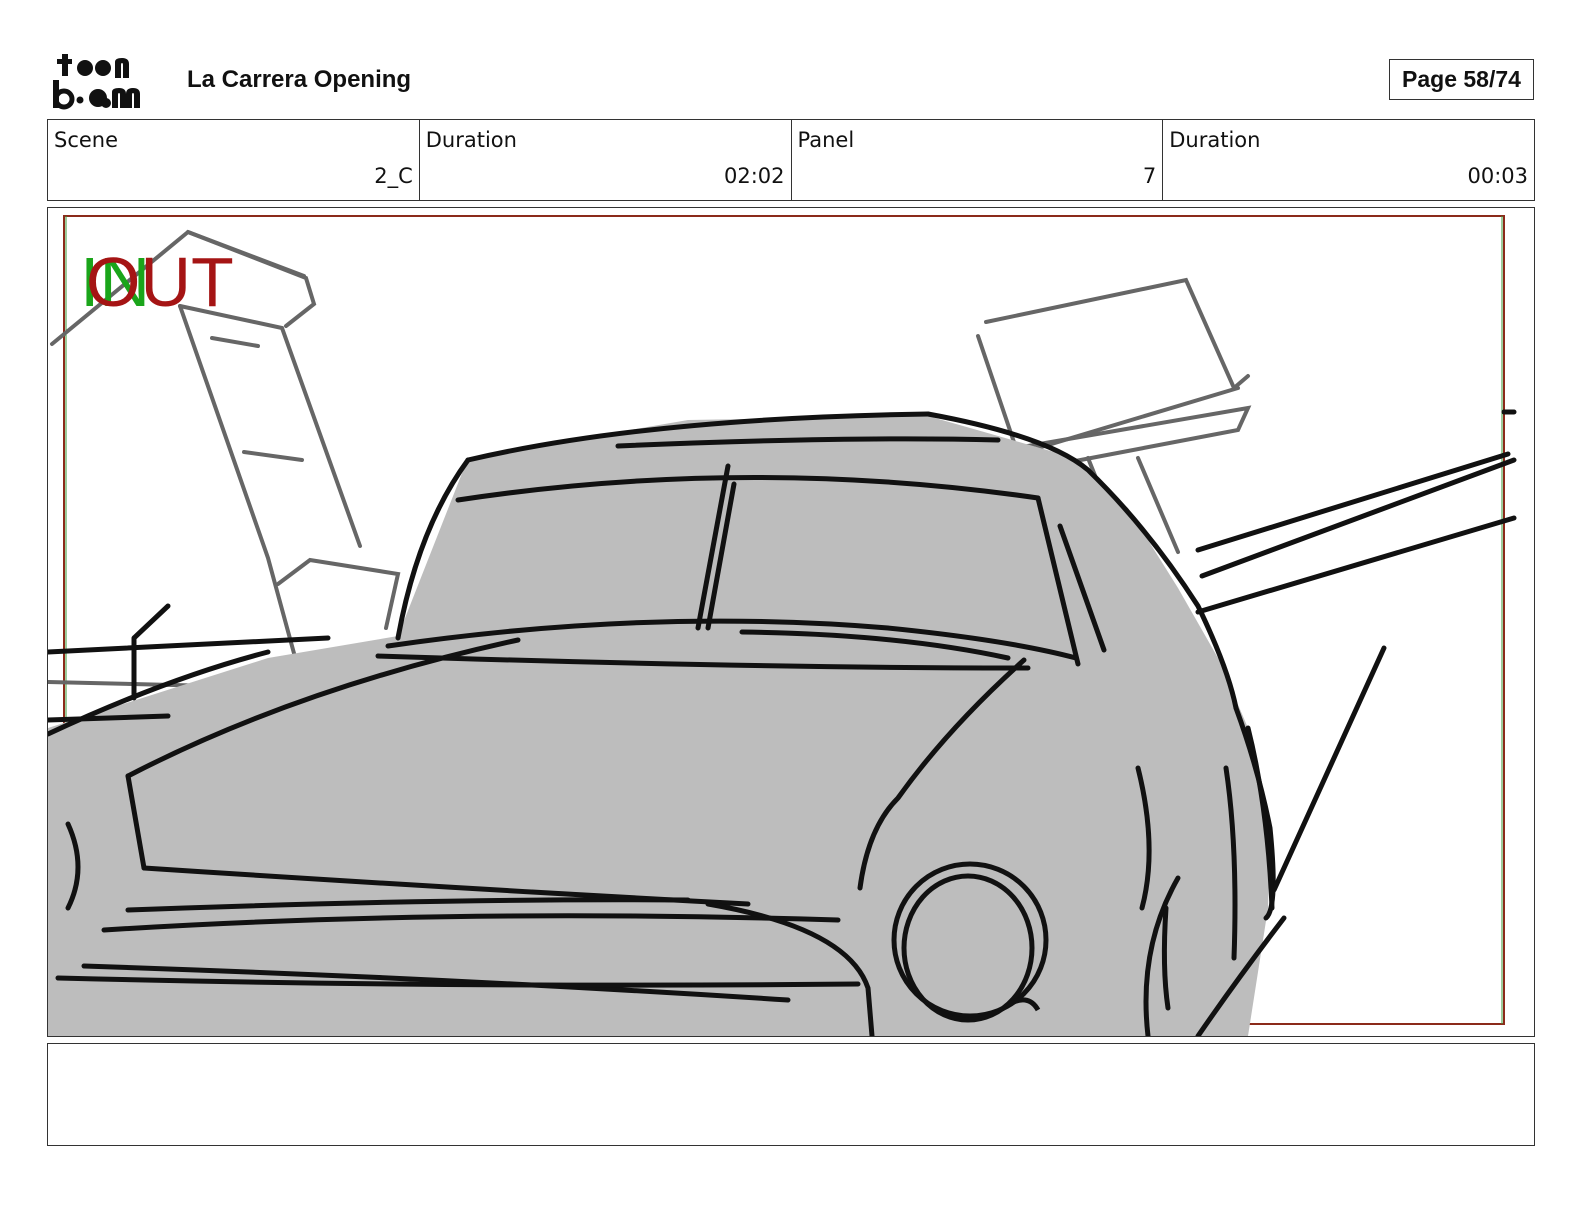 This screenshot has width=1584, height=1224. Describe the element at coordinates (1149, 176) in the screenshot. I see `panel-value: 7` at that location.